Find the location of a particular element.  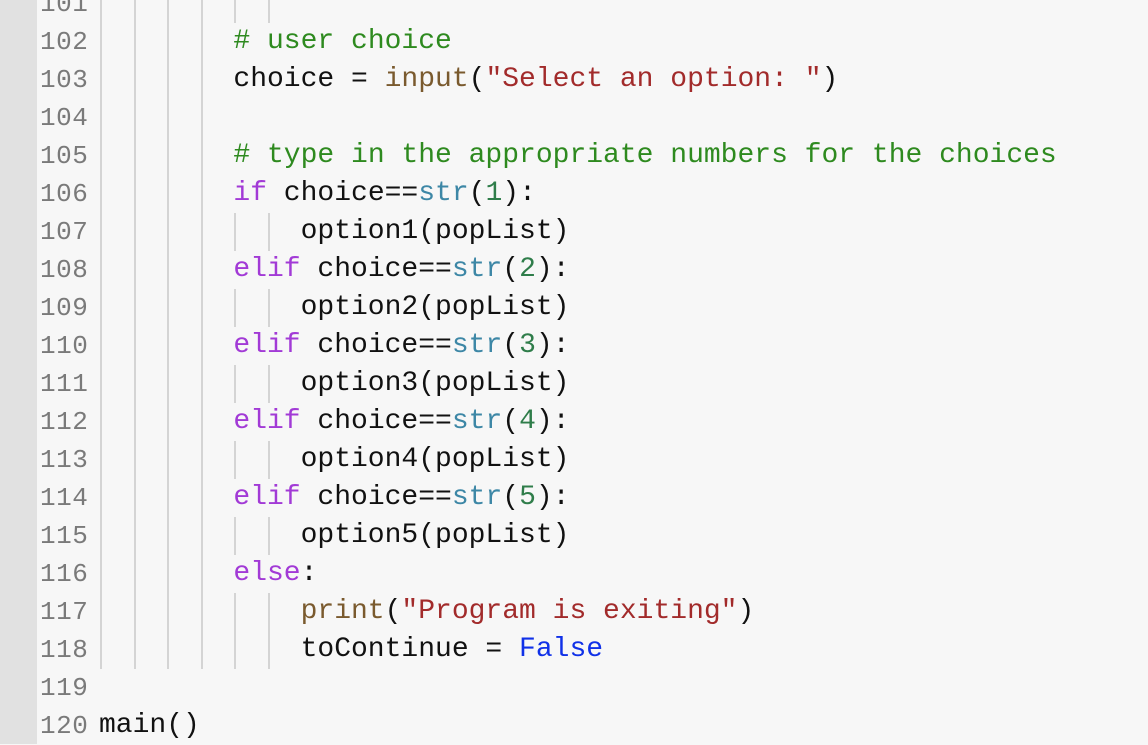

token-builtin: input is located at coordinates (426, 79).